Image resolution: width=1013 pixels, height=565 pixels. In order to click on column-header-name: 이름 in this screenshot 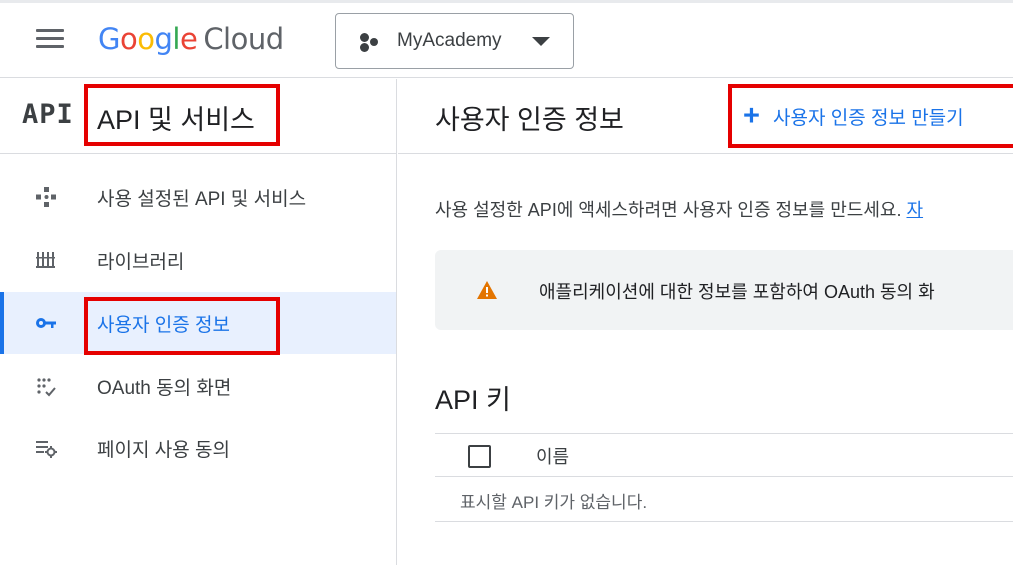, I will do `click(552, 456)`.